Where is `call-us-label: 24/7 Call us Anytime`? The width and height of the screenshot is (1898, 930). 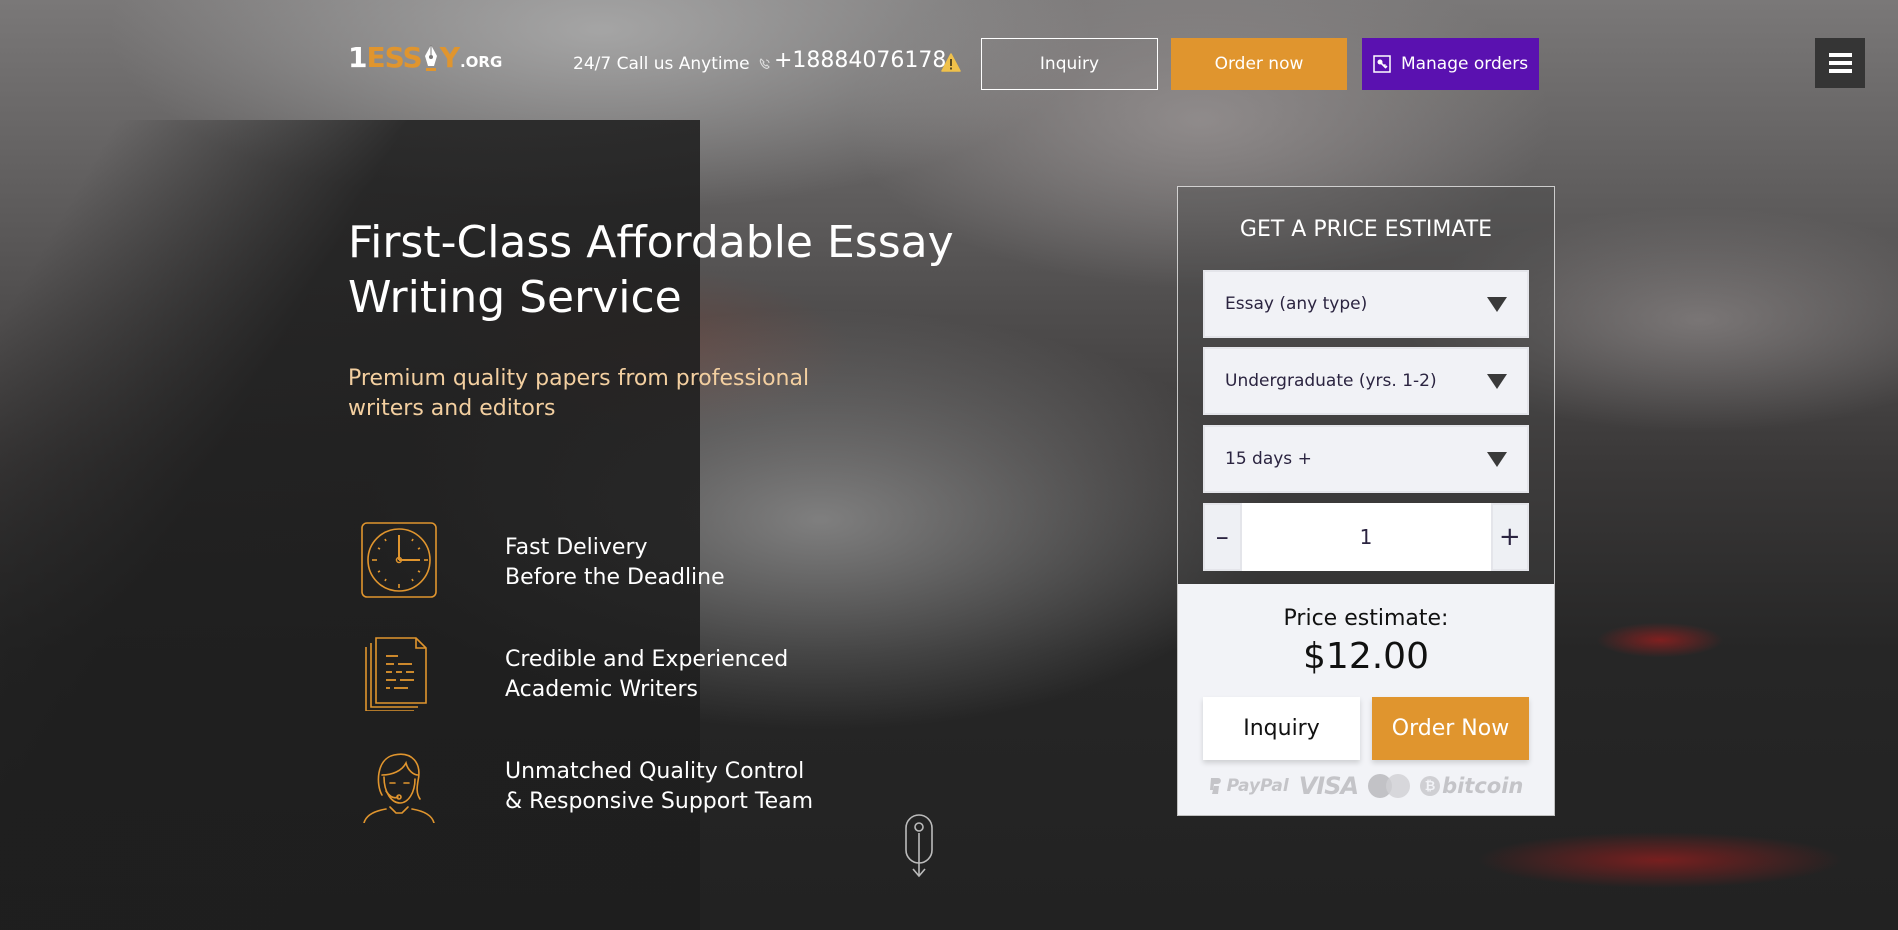
call-us-label: 24/7 Call us Anytime is located at coordinates (661, 64).